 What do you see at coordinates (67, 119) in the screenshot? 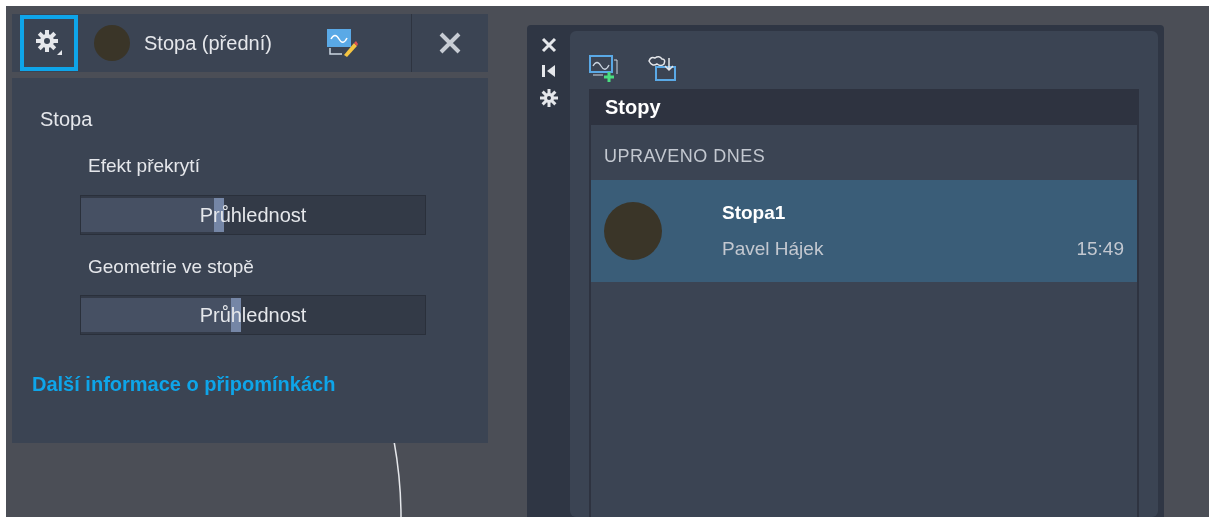
I see `section-heading: Stopa` at bounding box center [67, 119].